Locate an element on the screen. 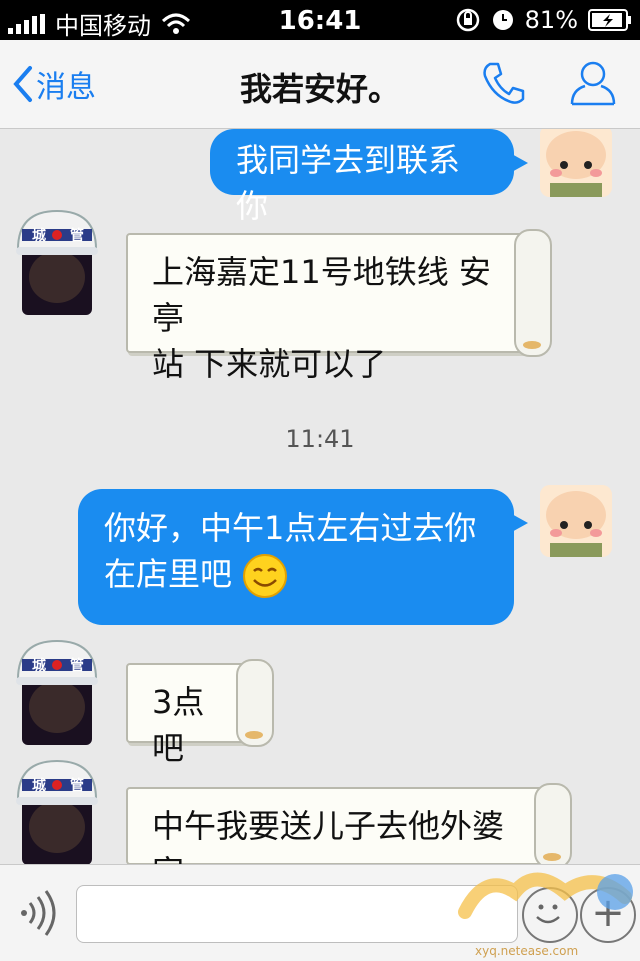 The height and width of the screenshot is (961, 640). alarm-icon is located at coordinates (502, 20).